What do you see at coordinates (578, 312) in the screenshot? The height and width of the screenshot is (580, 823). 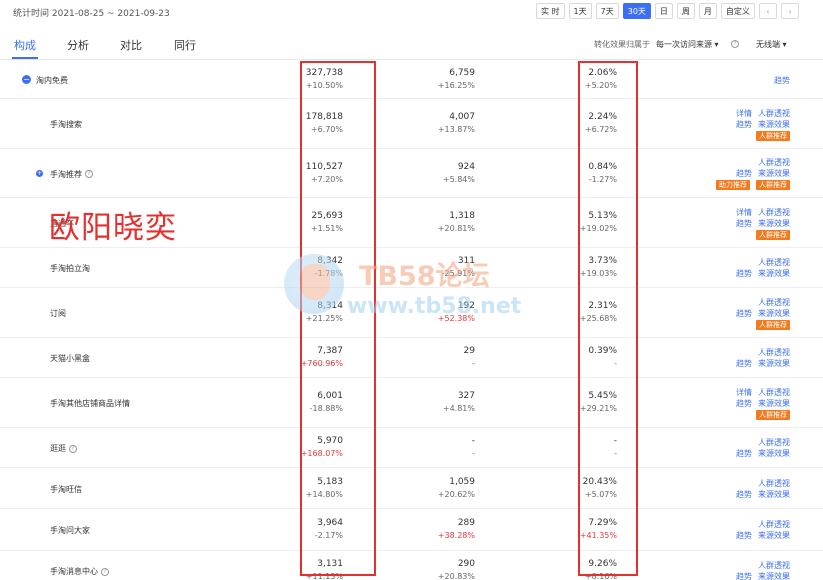 I see `metric-cell: 2.31% +25.68%` at bounding box center [578, 312].